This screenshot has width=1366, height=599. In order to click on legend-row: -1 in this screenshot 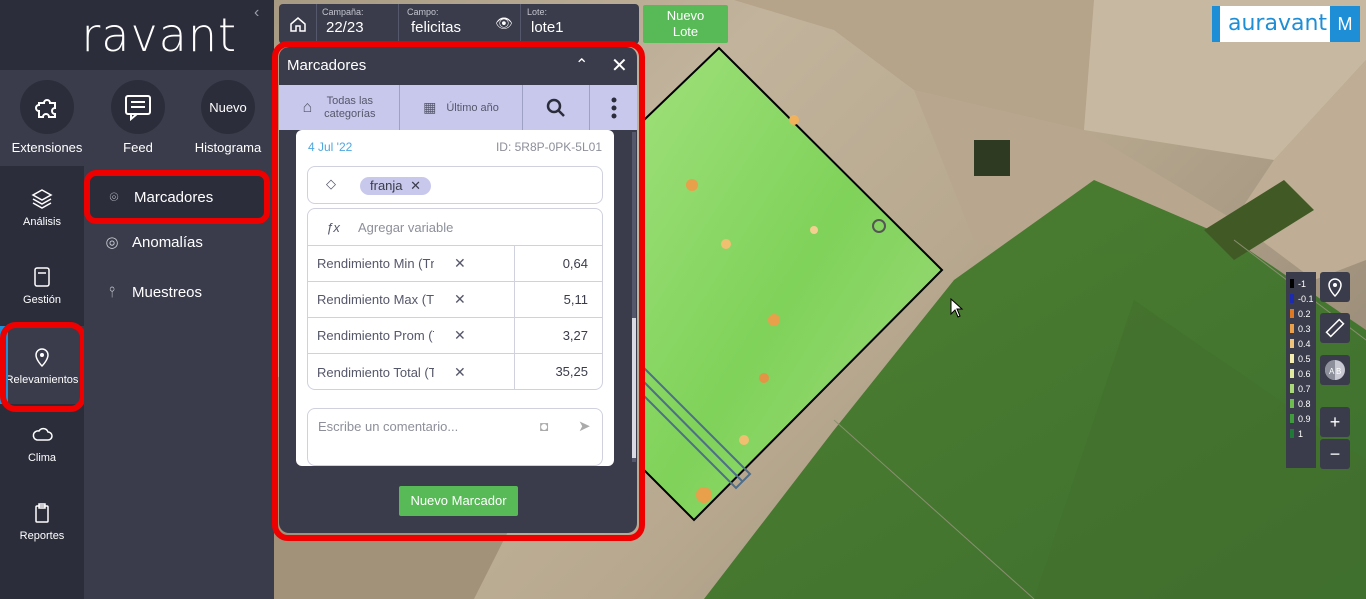, I will do `click(1301, 283)`.